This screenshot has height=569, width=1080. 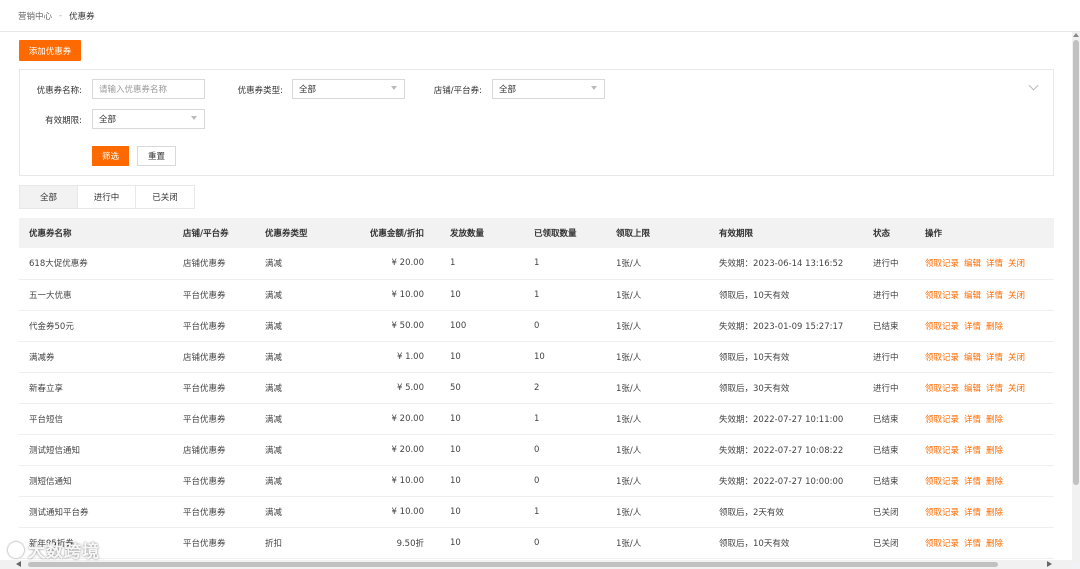 What do you see at coordinates (548, 89) in the screenshot?
I see `scope-select: 全部` at bounding box center [548, 89].